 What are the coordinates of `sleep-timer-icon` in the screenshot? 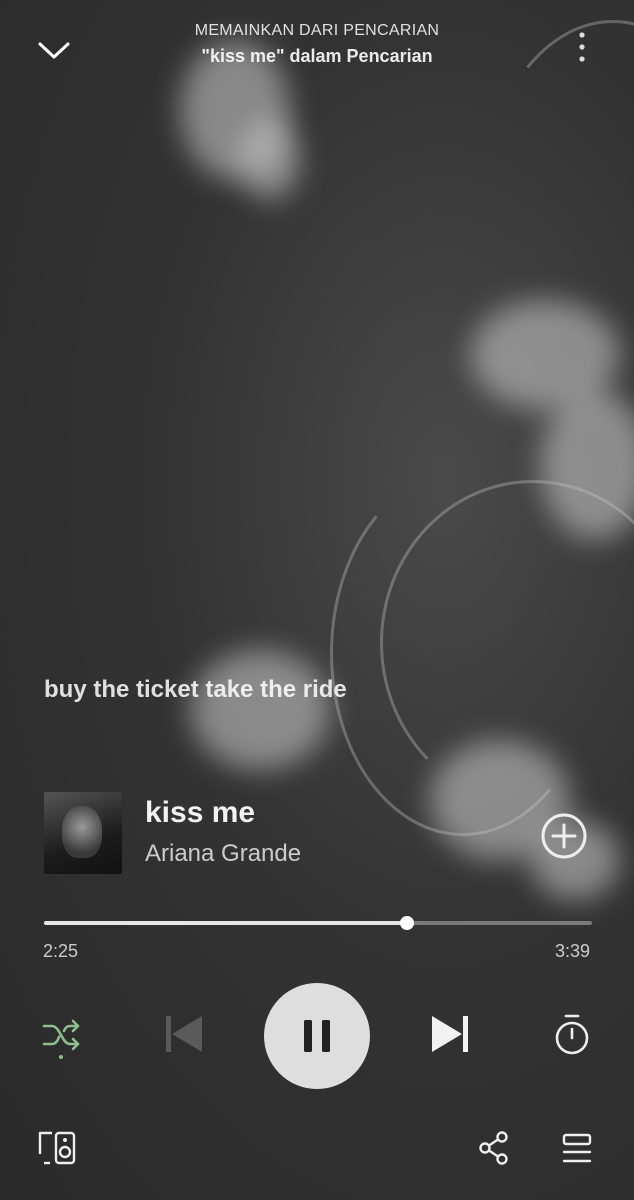 It's located at (572, 1034).